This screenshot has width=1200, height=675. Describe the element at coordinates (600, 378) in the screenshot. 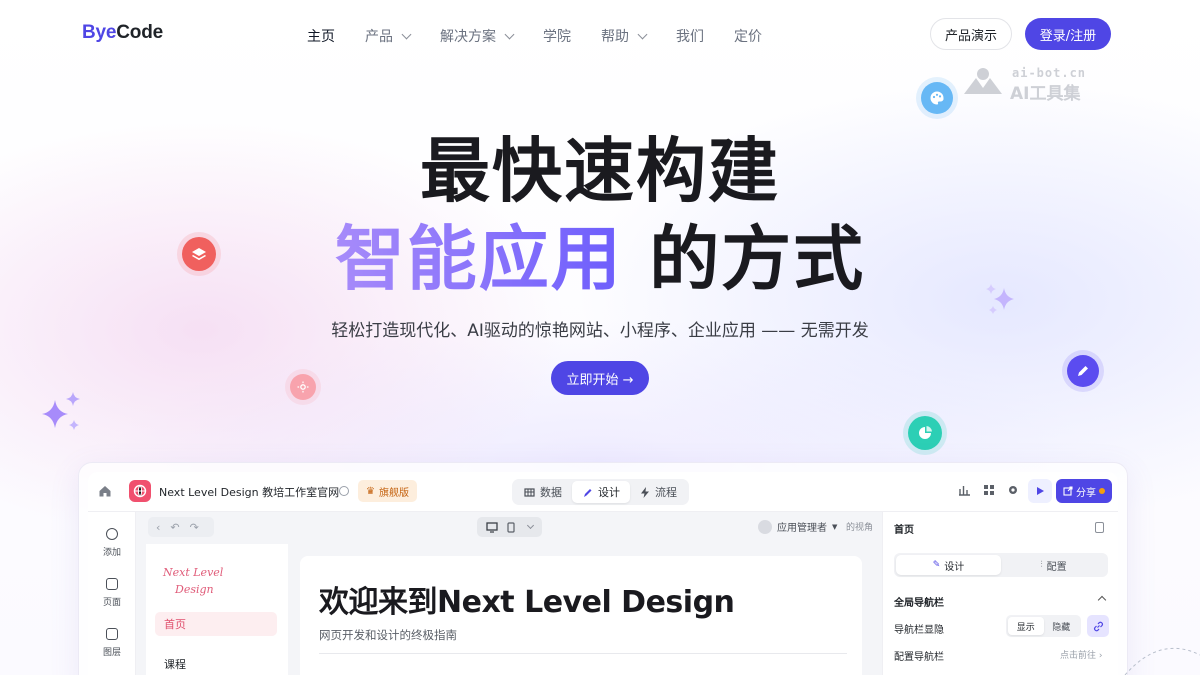

I see `get-started-button: 立即开始 →` at that location.